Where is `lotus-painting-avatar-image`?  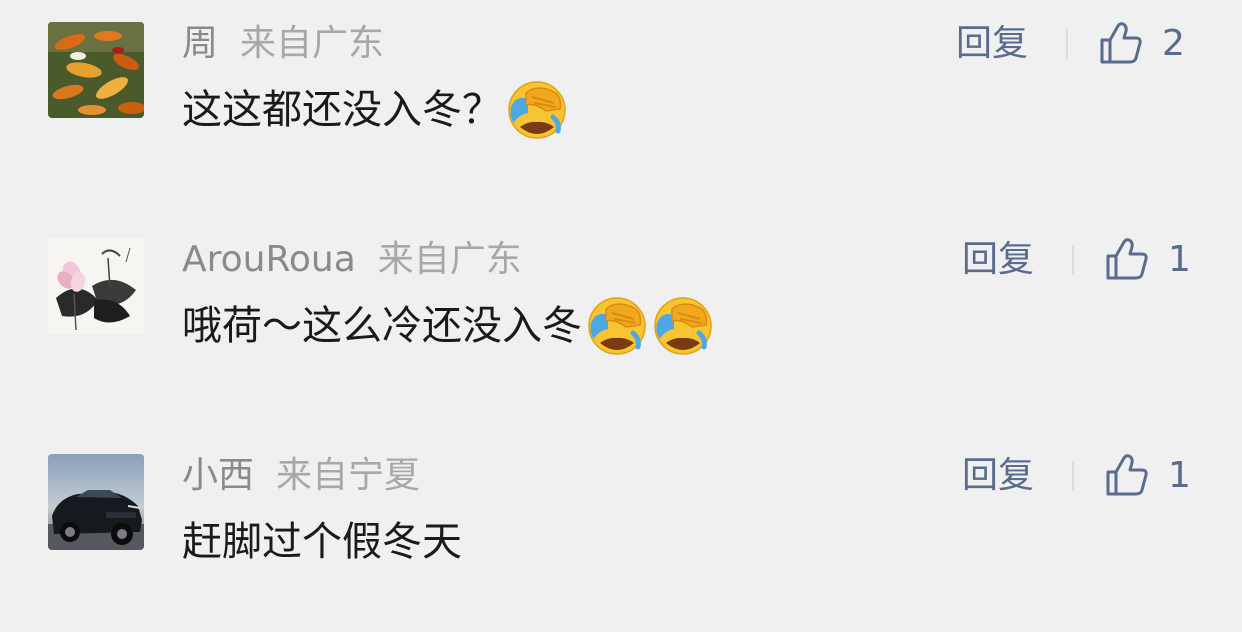
lotus-painting-avatar-image is located at coordinates (96, 286).